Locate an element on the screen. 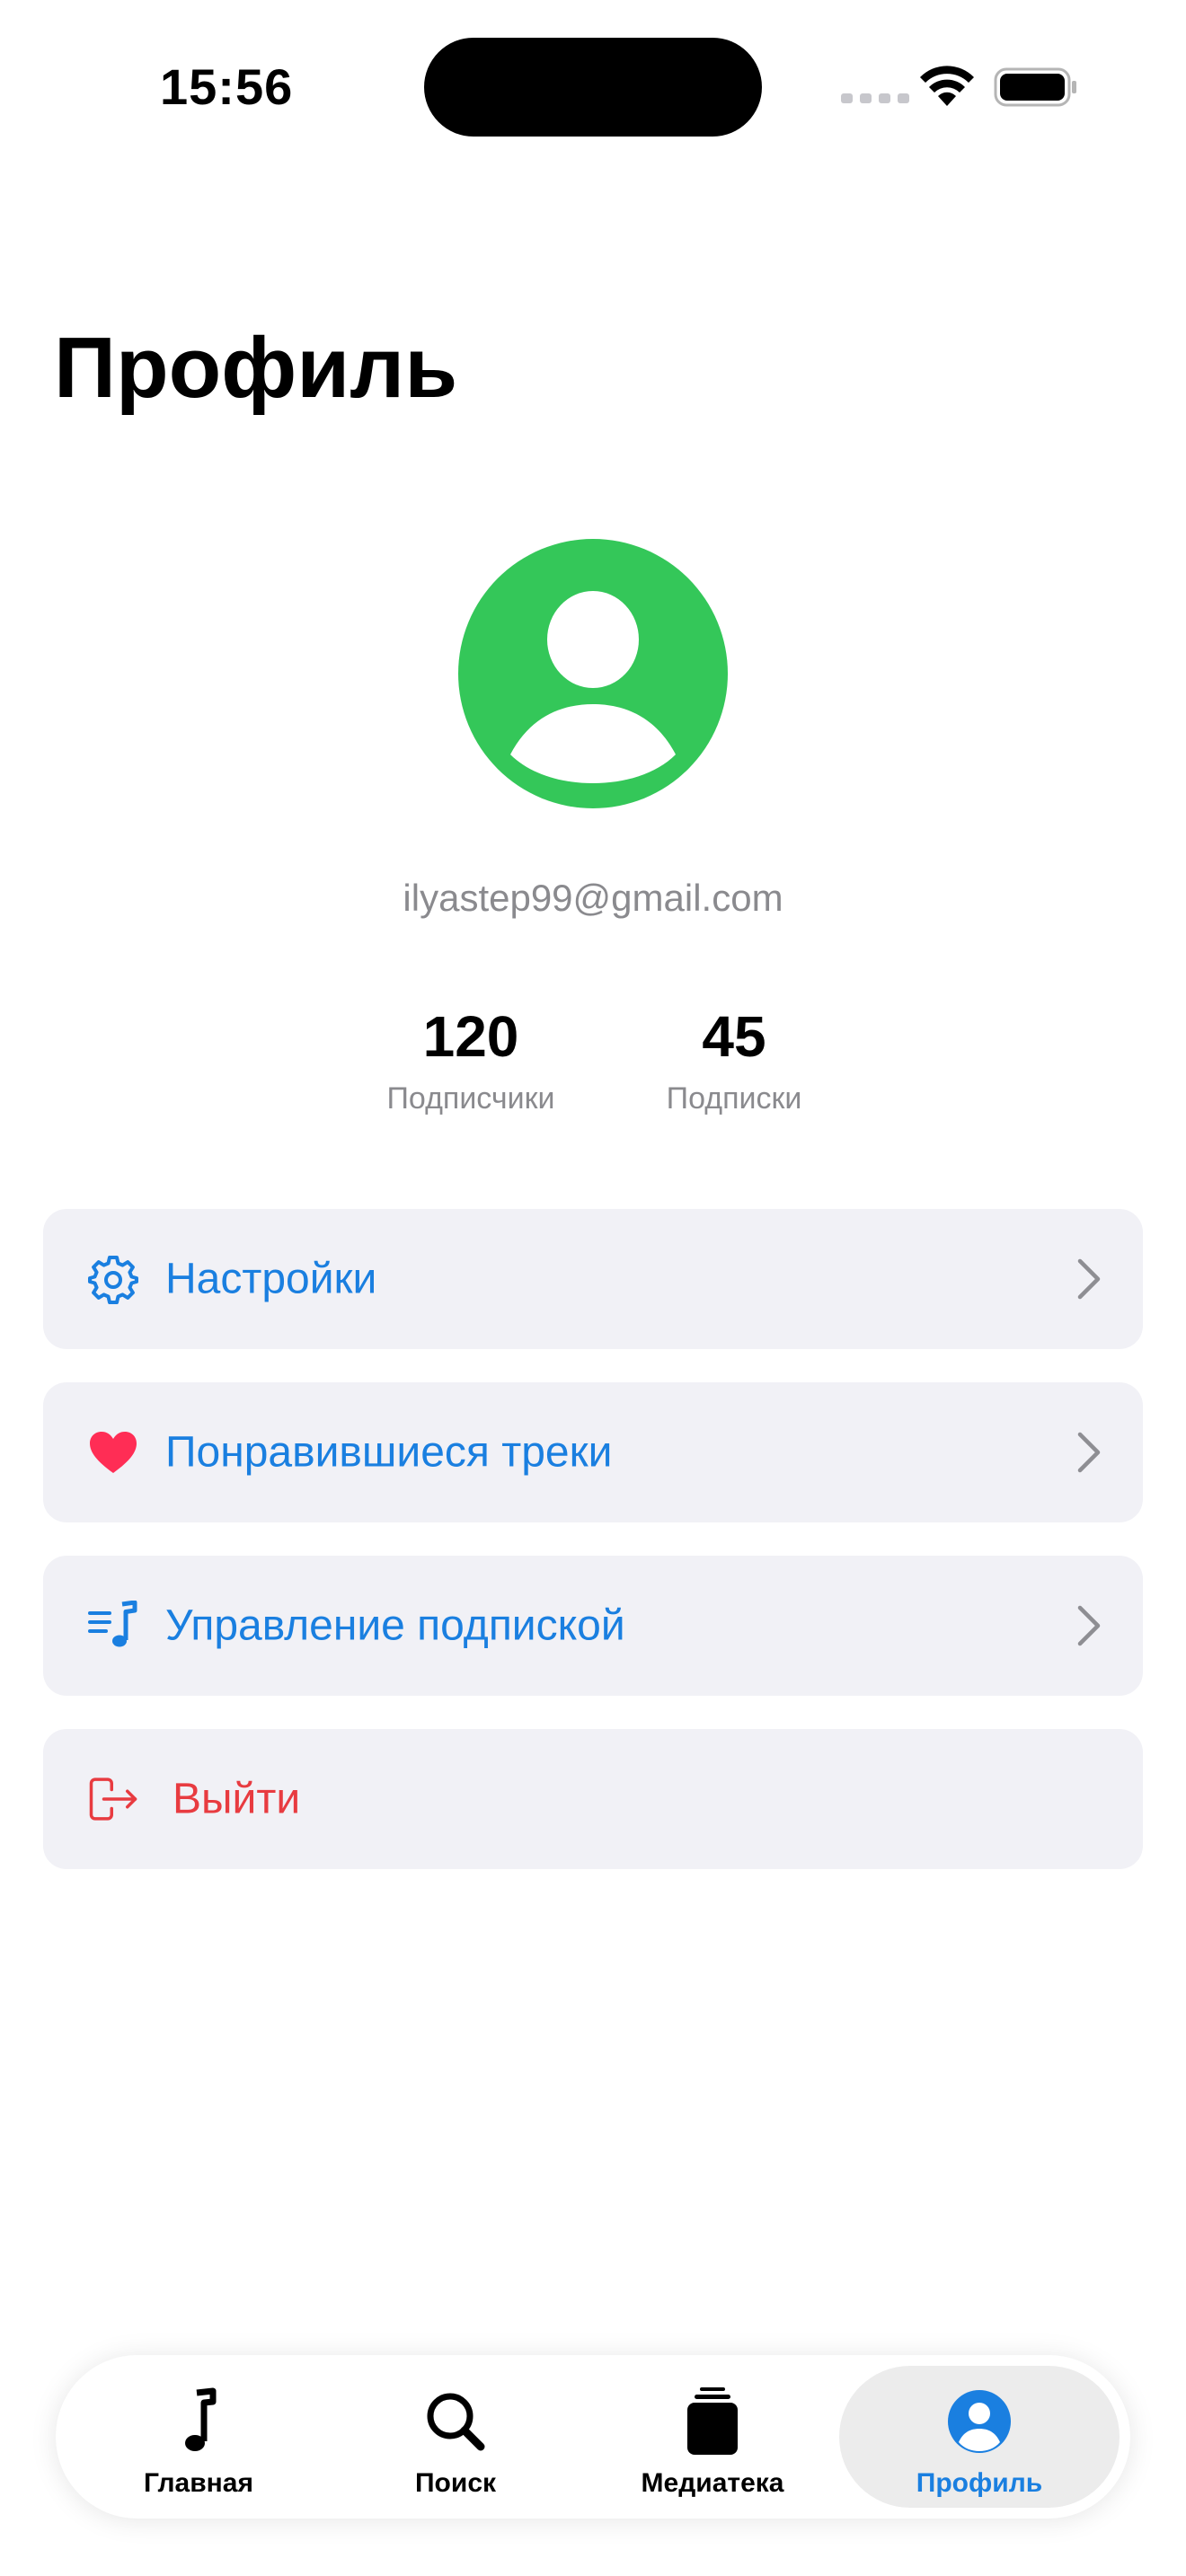 This screenshot has height=2576, width=1186. tab-library: Медиатека is located at coordinates (712, 2437).